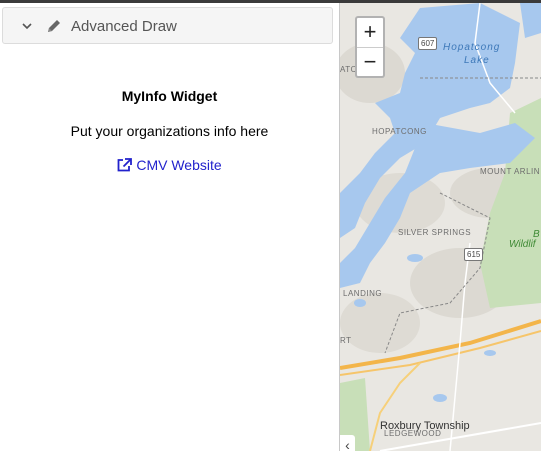  I want to click on silver-springs-label: SILVER SPRINGS, so click(435, 232).